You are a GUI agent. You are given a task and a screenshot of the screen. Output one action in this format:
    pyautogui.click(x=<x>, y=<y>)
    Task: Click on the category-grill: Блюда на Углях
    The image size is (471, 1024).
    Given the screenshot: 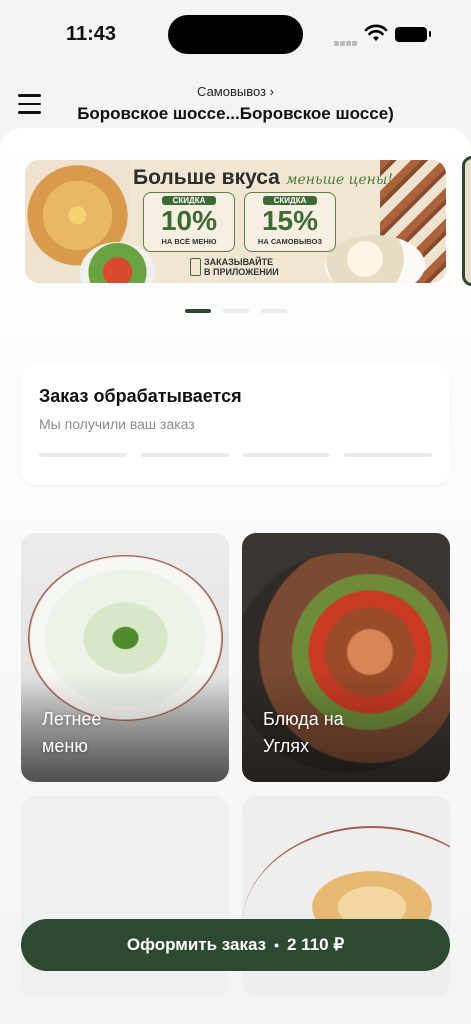 What is the action you would take?
    pyautogui.click(x=346, y=657)
    